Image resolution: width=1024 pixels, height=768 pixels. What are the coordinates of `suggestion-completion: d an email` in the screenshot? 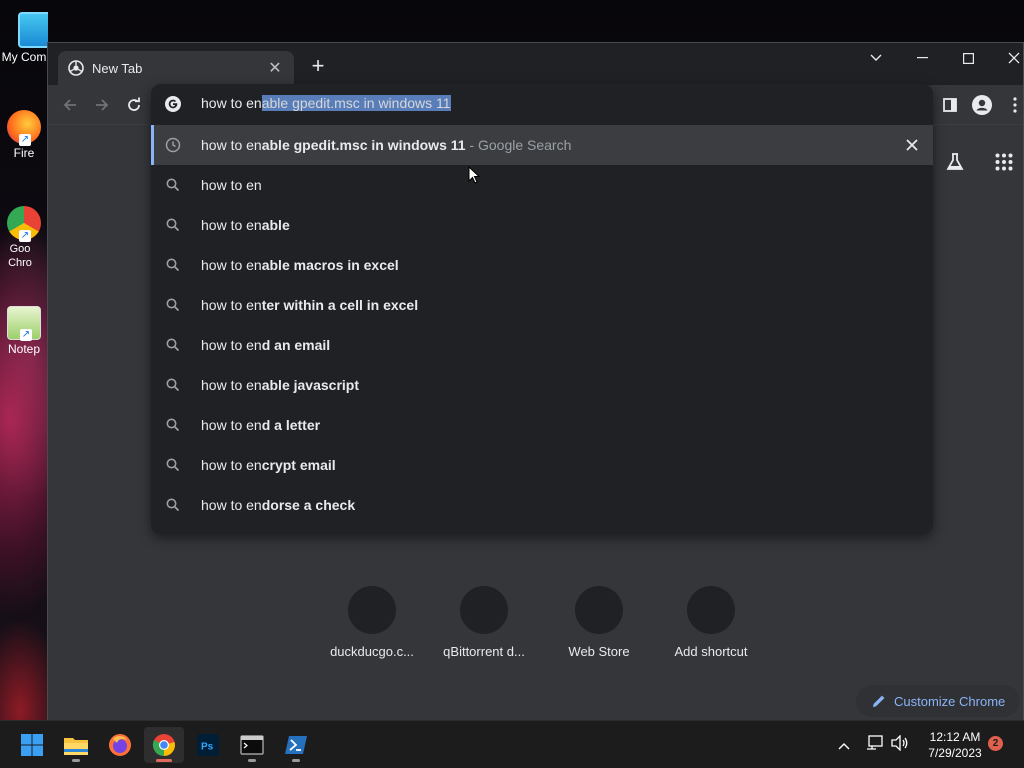 It's located at (296, 345).